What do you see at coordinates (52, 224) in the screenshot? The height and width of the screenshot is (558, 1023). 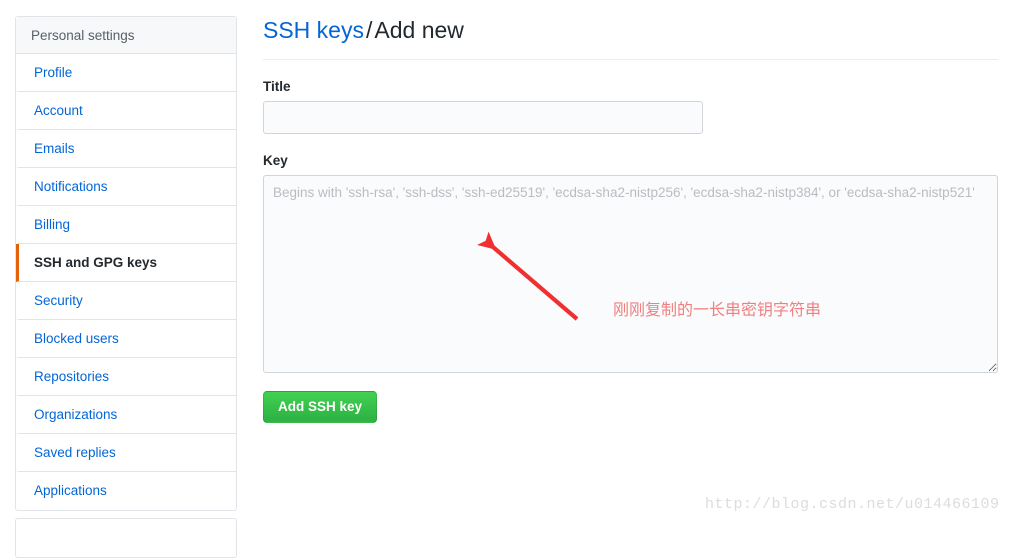 I see `sidebar-item-label: Billing` at bounding box center [52, 224].